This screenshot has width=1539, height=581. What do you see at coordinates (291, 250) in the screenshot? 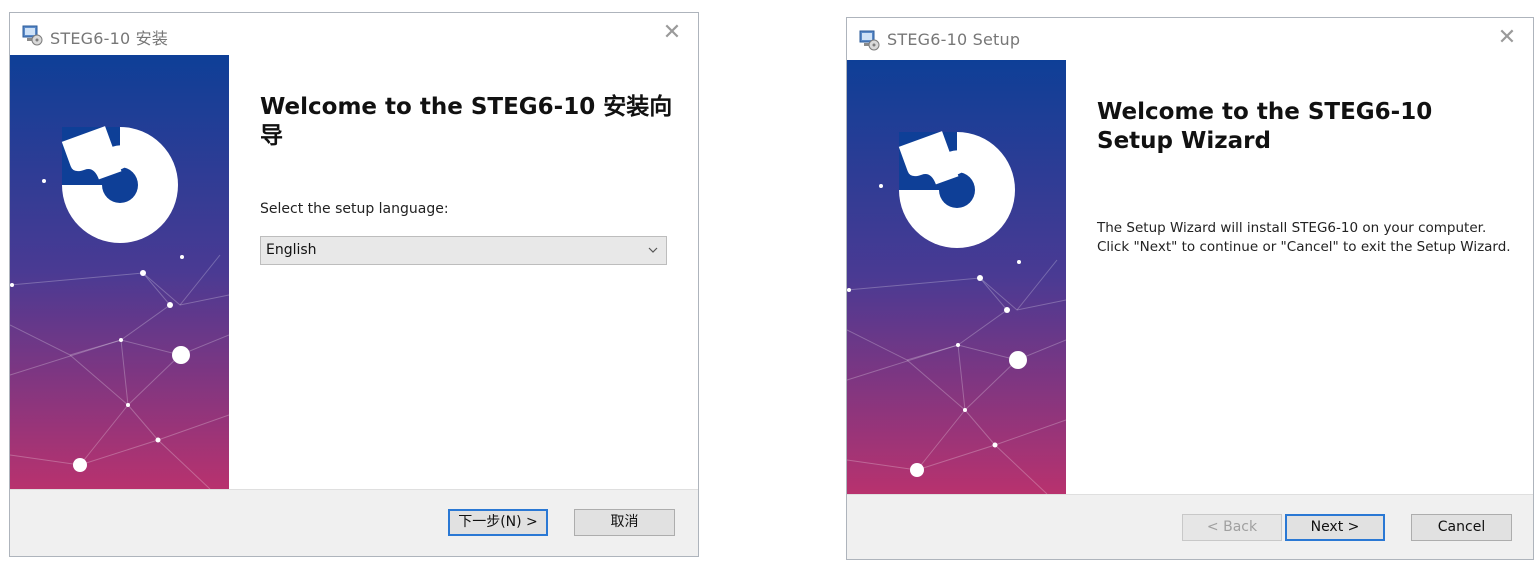
I see `language-select-value: English` at bounding box center [291, 250].